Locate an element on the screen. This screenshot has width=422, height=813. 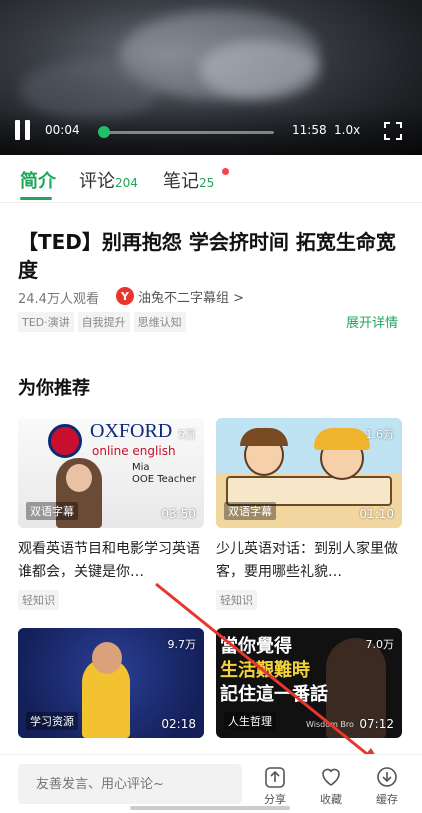
heart-icon is located at coordinates (331, 777).